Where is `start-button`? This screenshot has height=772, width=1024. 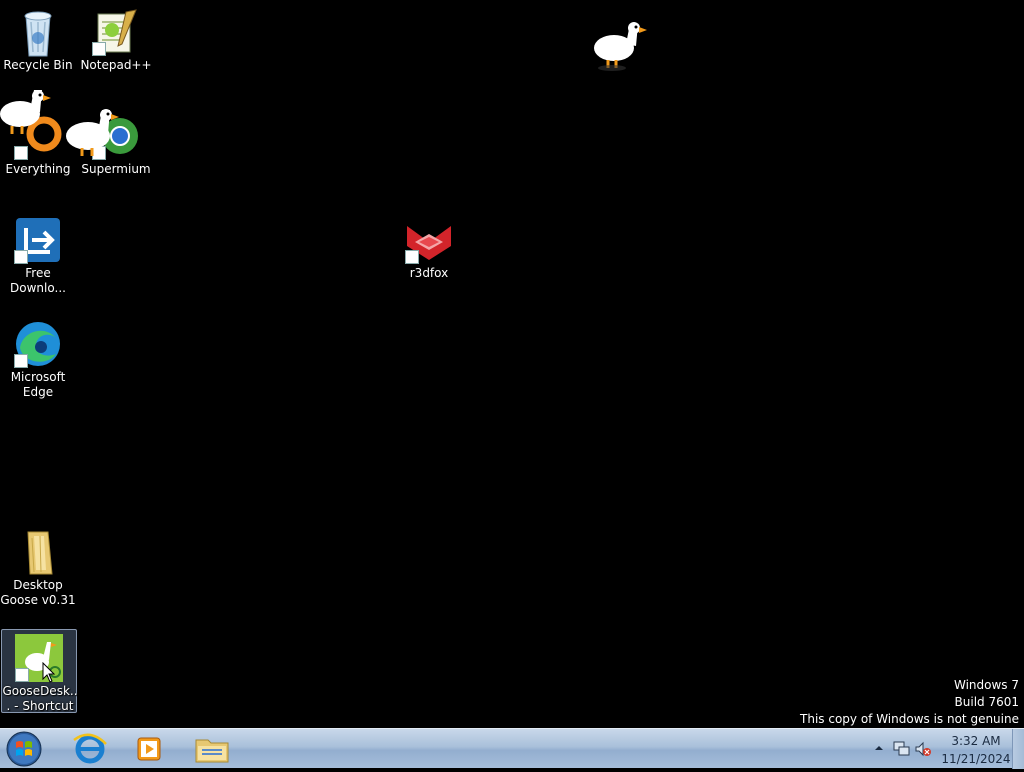
start-button is located at coordinates (24, 749).